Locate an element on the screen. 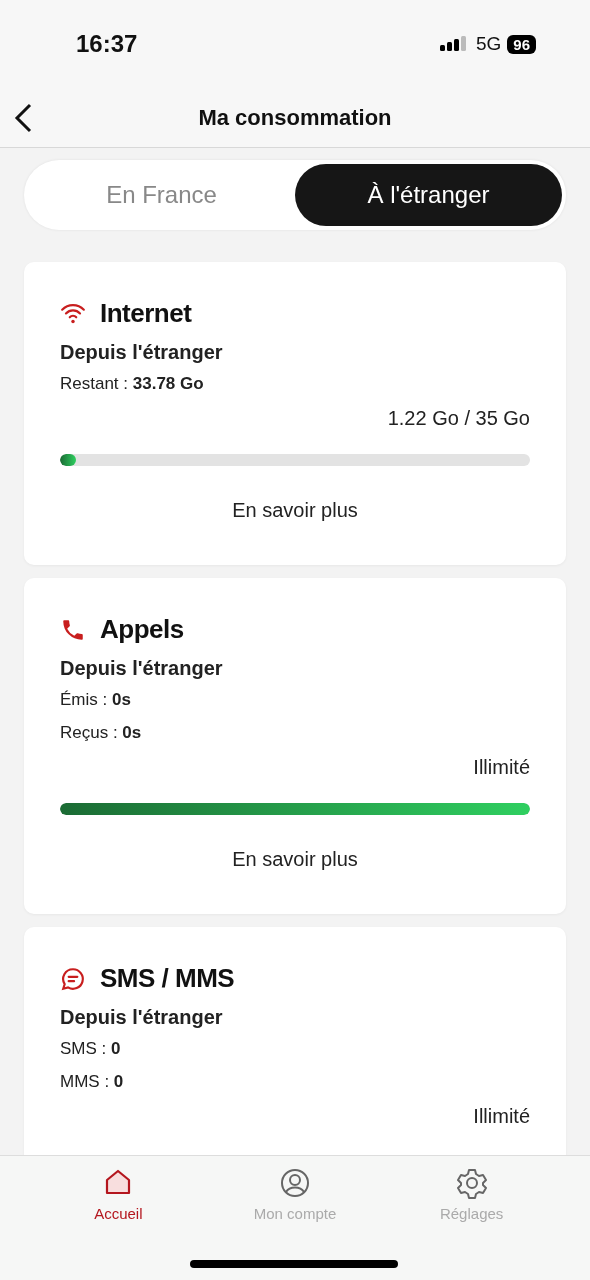 This screenshot has height=1280, width=590. usage-detail: SMS : 0 is located at coordinates (91, 1049).